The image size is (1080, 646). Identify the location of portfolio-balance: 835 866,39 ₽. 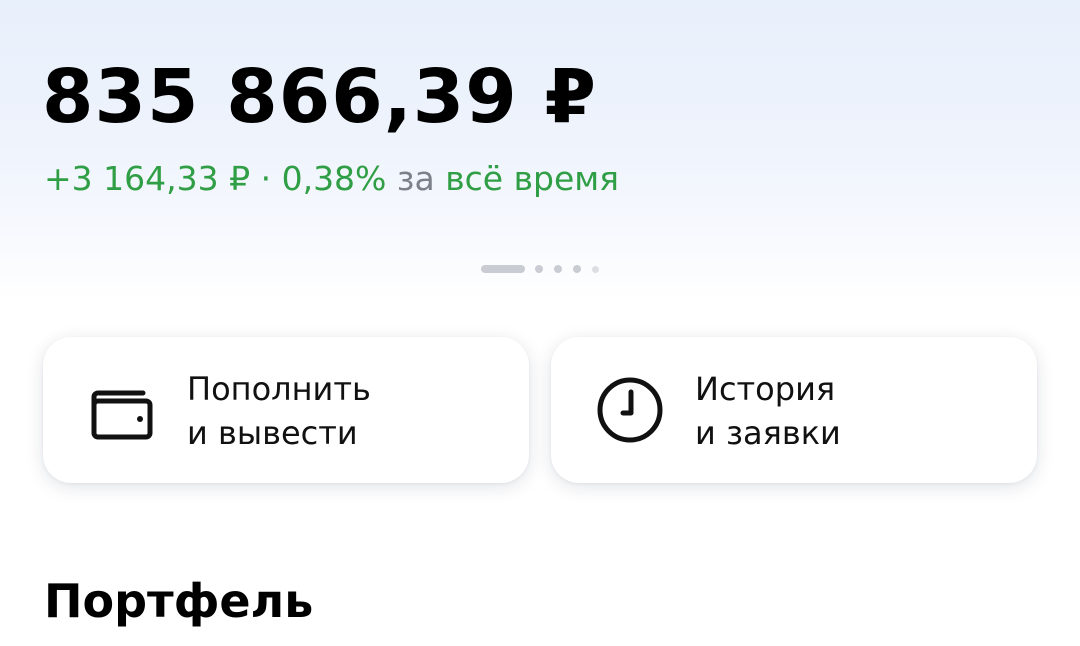
(320, 97).